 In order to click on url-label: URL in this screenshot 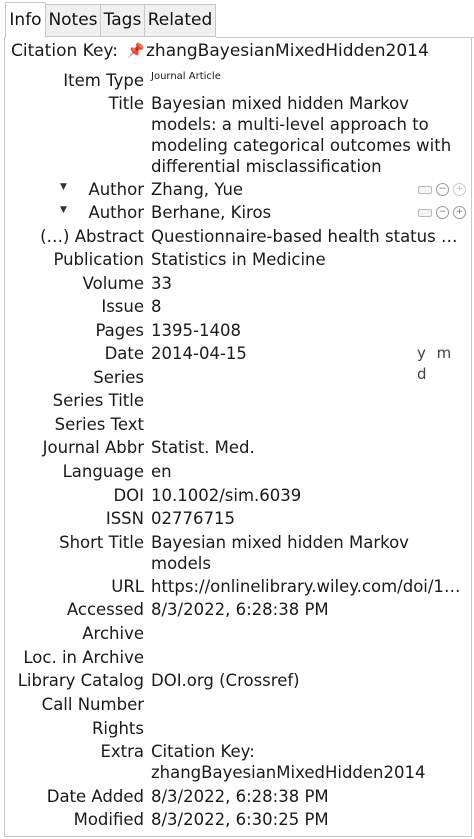, I will do `click(127, 586)`.